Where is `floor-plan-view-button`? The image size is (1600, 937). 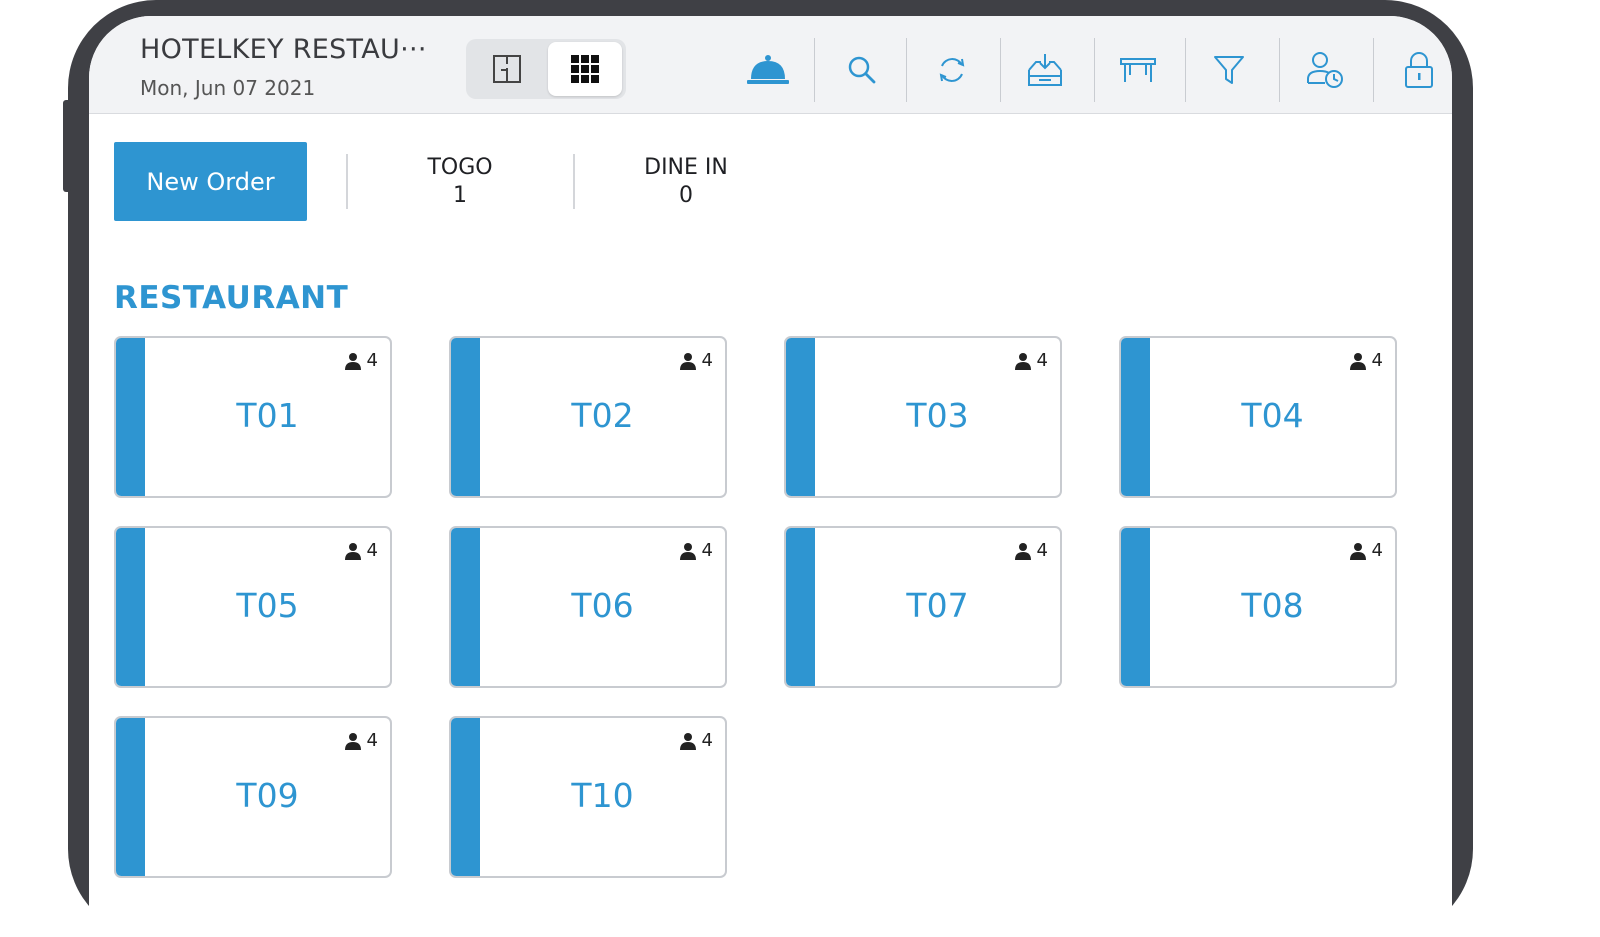
floor-plan-view-button is located at coordinates (507, 69).